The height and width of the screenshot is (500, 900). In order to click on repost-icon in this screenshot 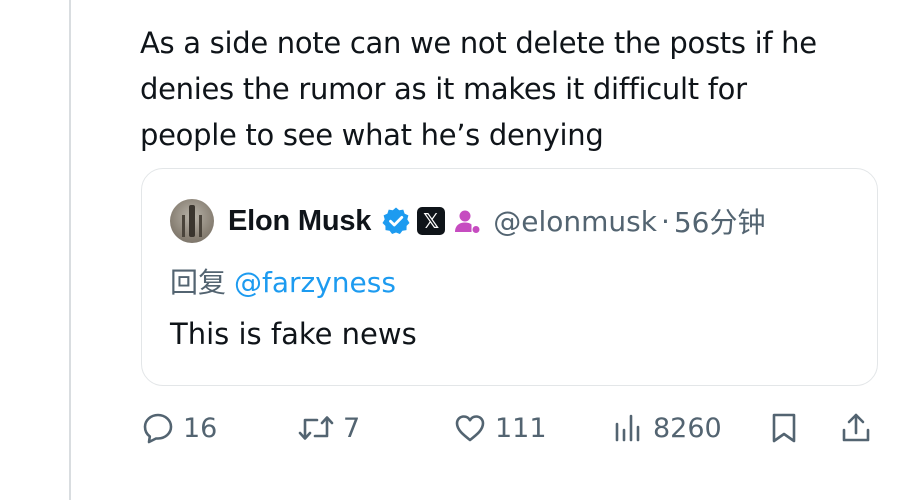, I will do `click(316, 428)`.